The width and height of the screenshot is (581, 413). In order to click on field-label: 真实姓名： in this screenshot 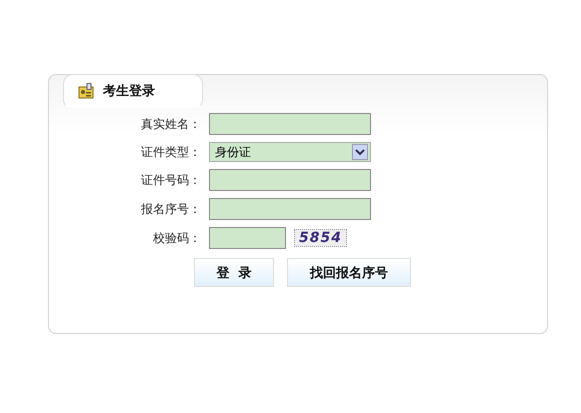, I will do `click(170, 124)`.